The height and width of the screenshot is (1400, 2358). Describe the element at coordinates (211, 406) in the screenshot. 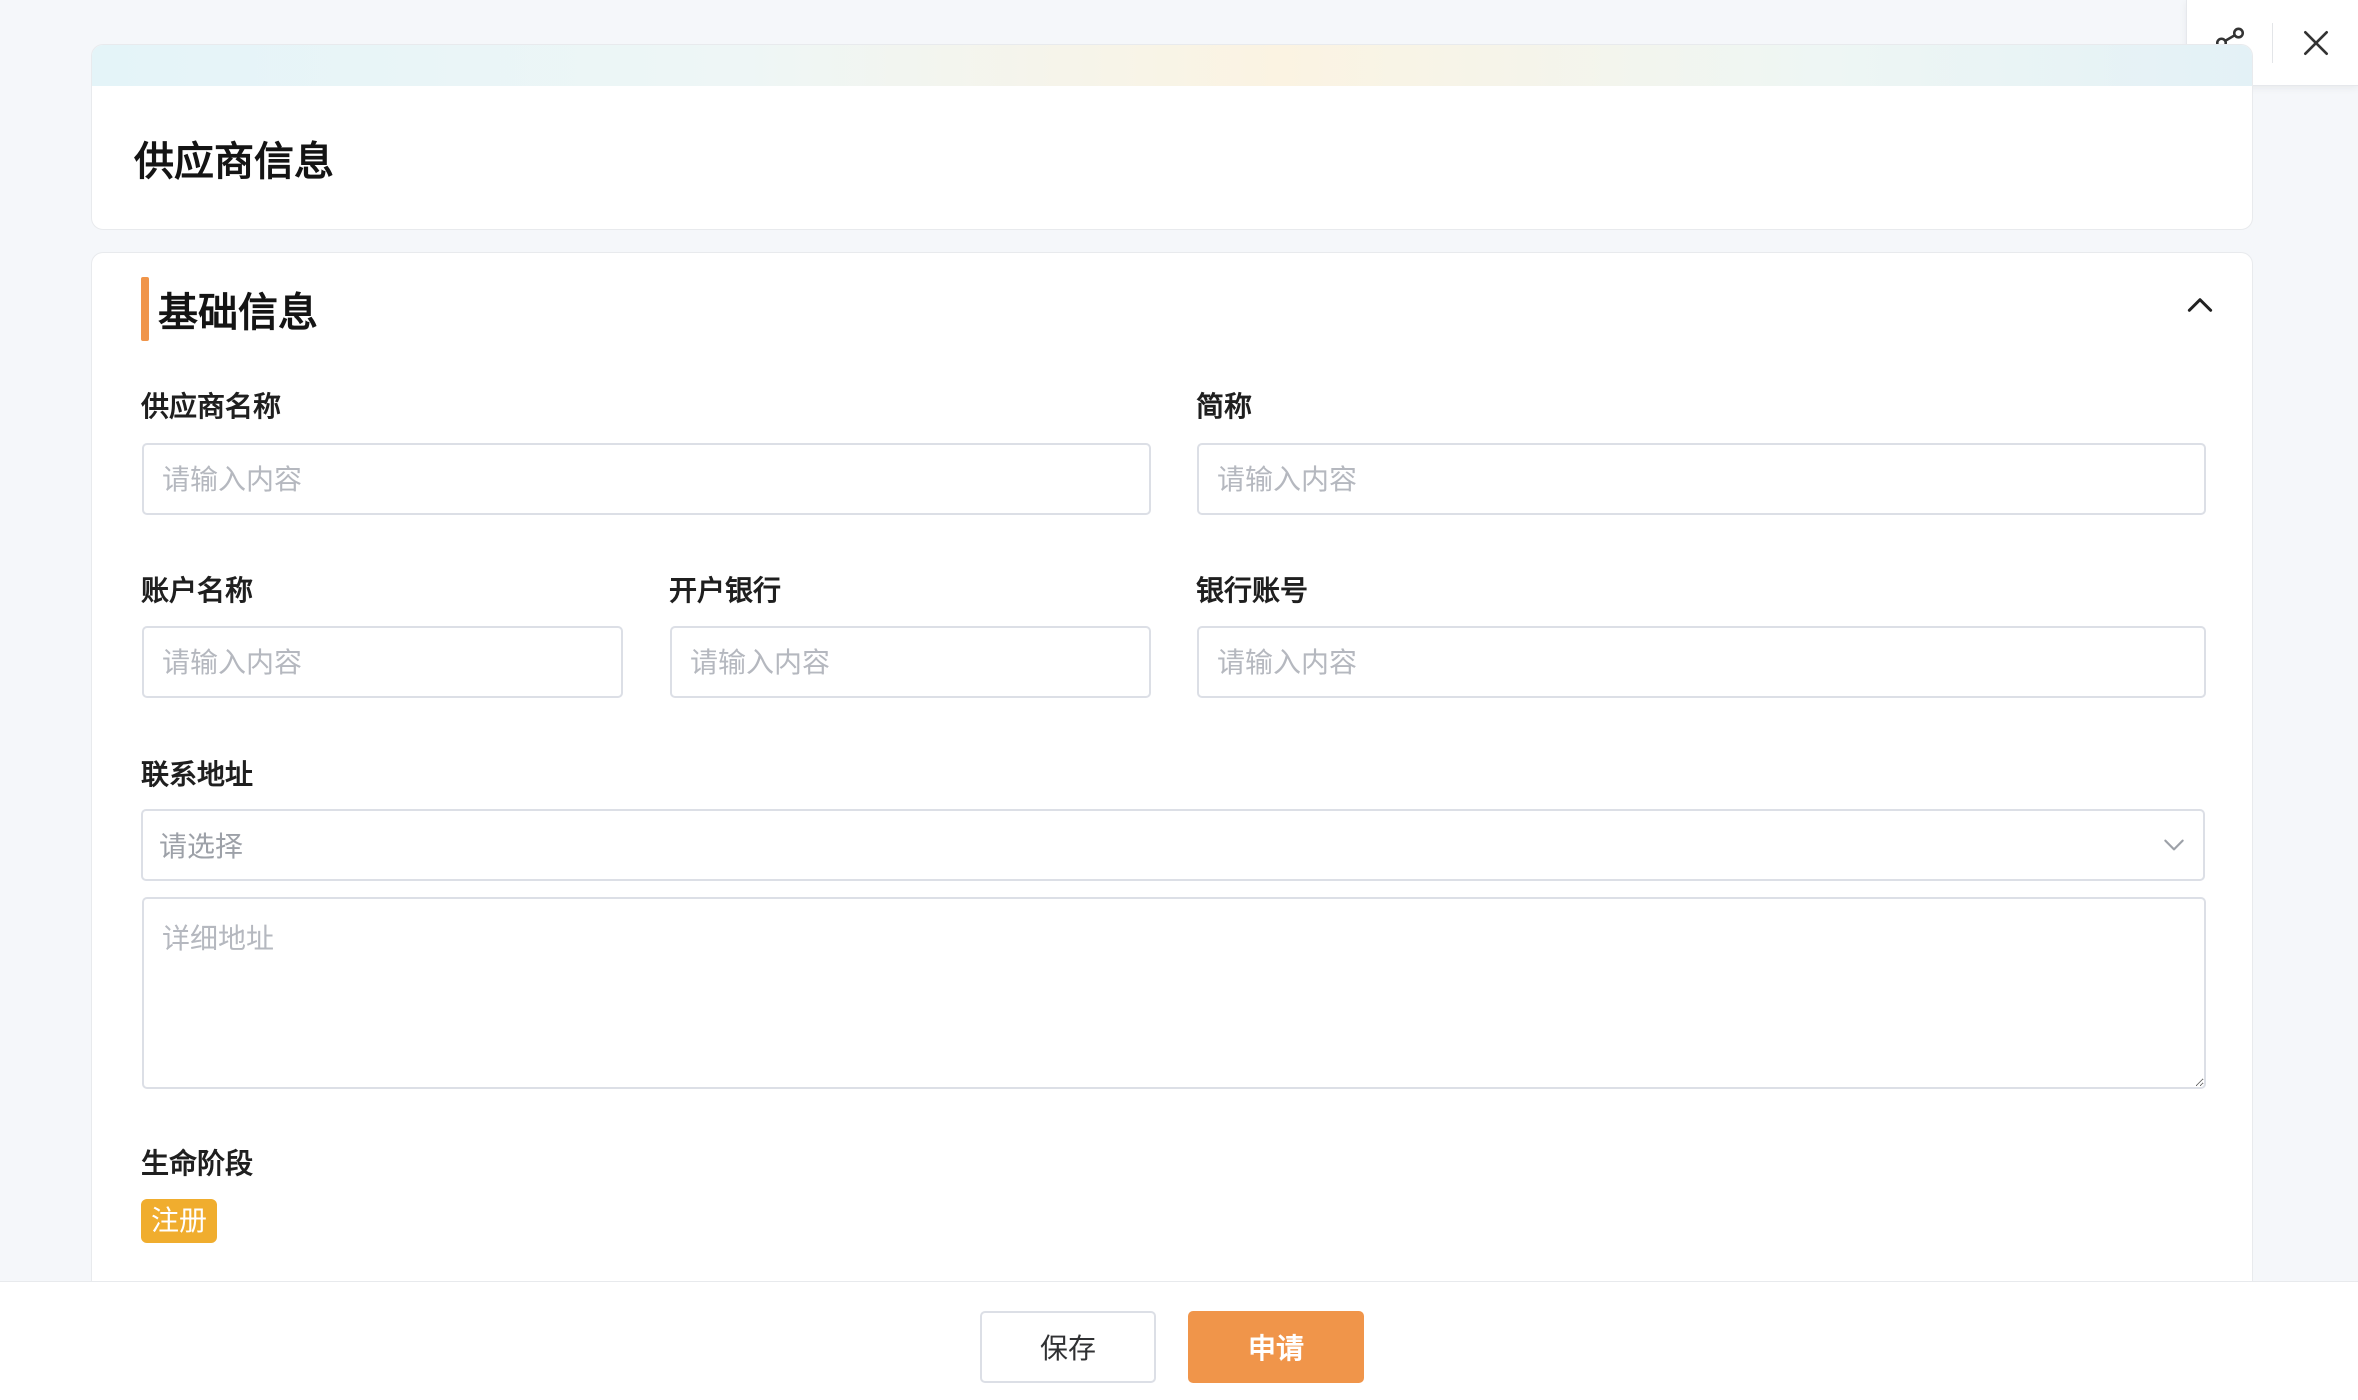

I see `supplier-name-label: 供应商名称` at that location.